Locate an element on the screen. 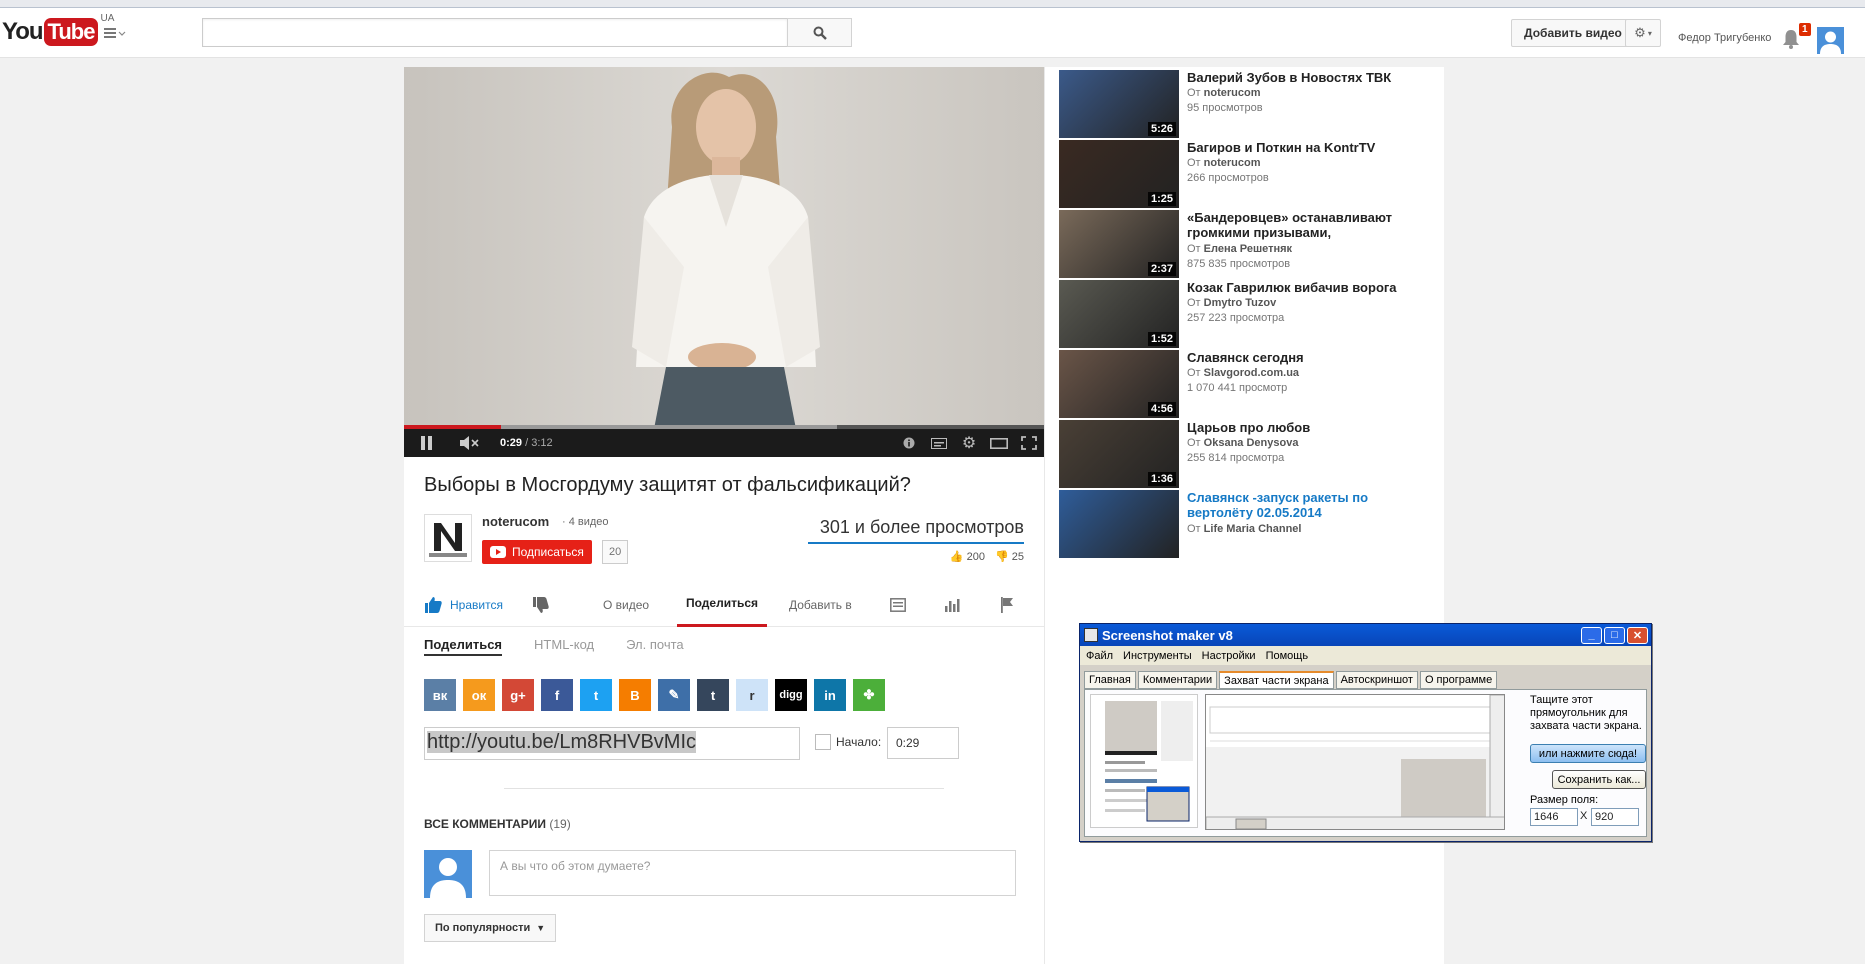  youtube-logo: You Tube UA is located at coordinates (58, 30).